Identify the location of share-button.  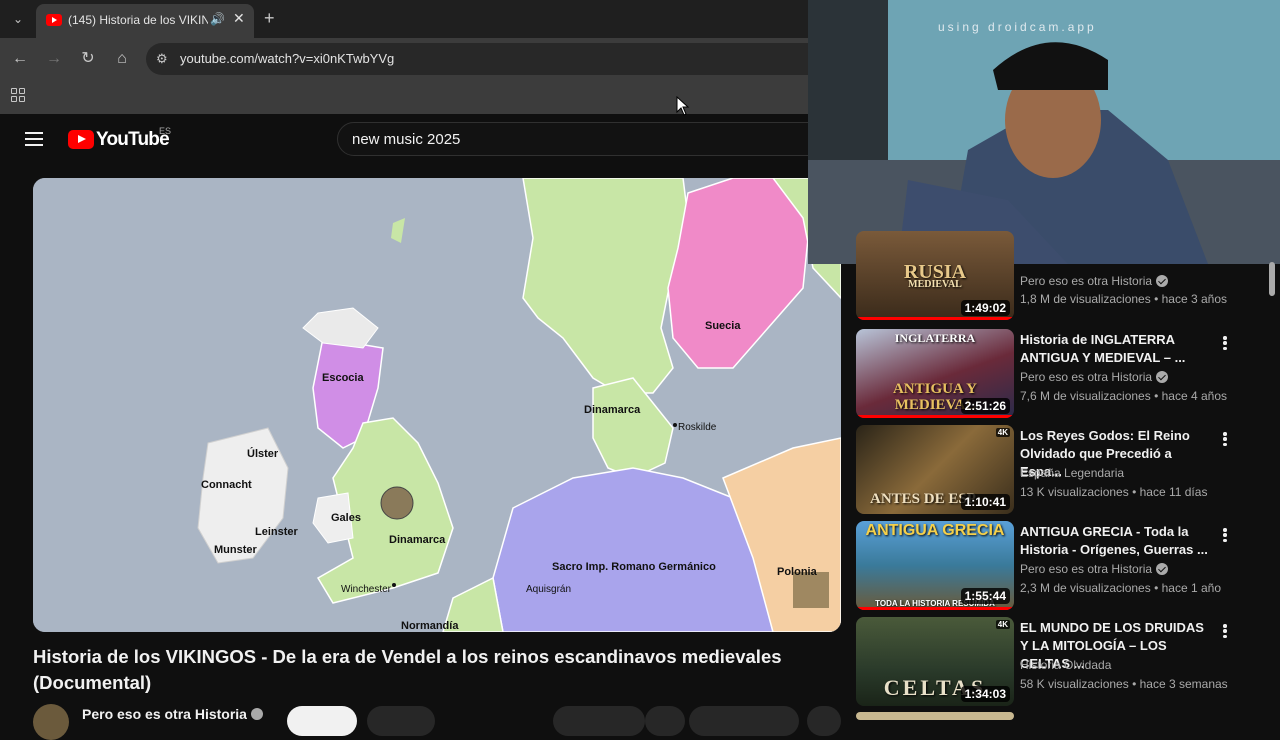
(744, 721).